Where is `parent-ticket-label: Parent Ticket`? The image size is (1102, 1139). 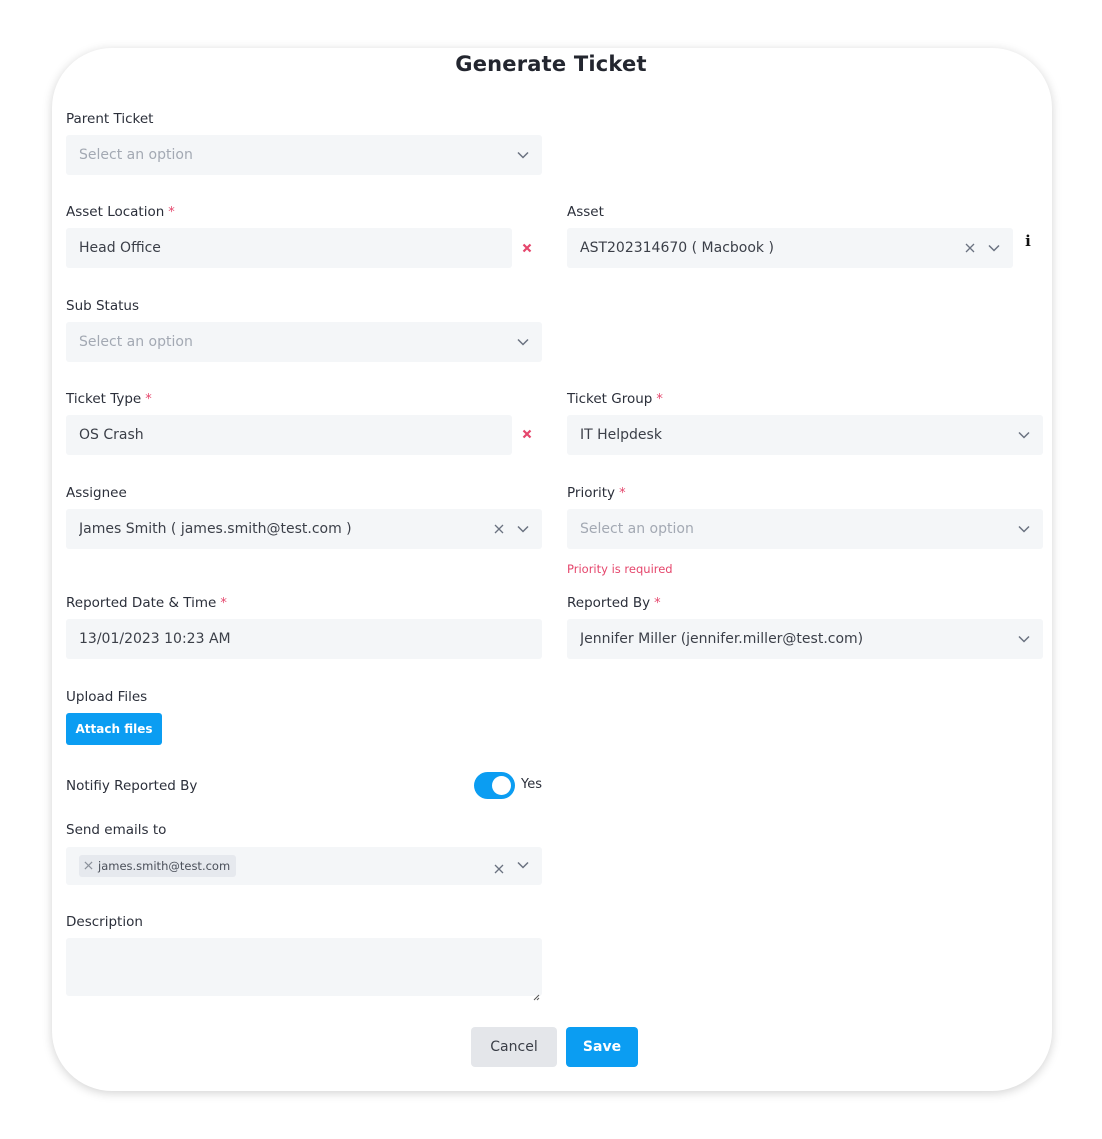
parent-ticket-label: Parent Ticket is located at coordinates (110, 119).